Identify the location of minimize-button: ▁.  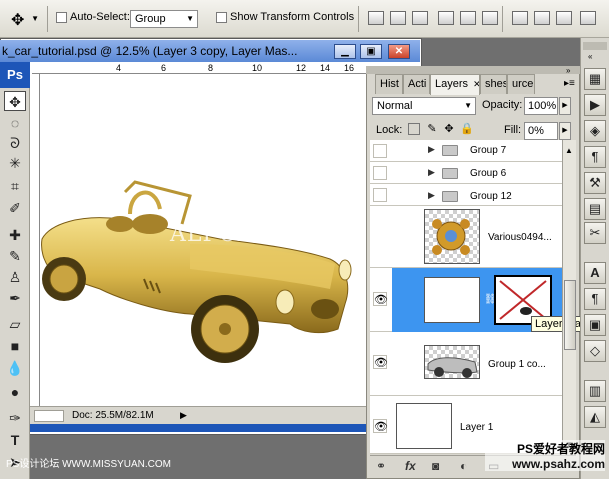
(345, 51).